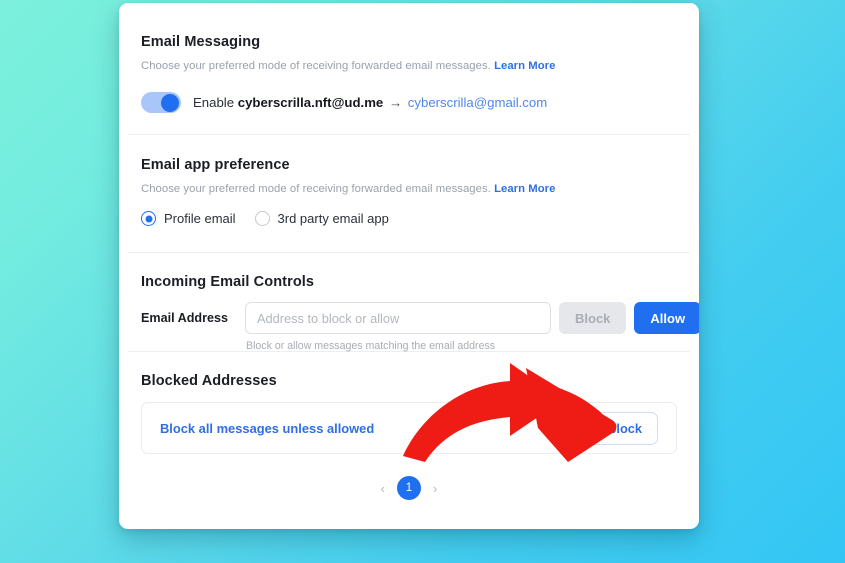  What do you see at coordinates (148, 218) in the screenshot?
I see `radio-selected-icon` at bounding box center [148, 218].